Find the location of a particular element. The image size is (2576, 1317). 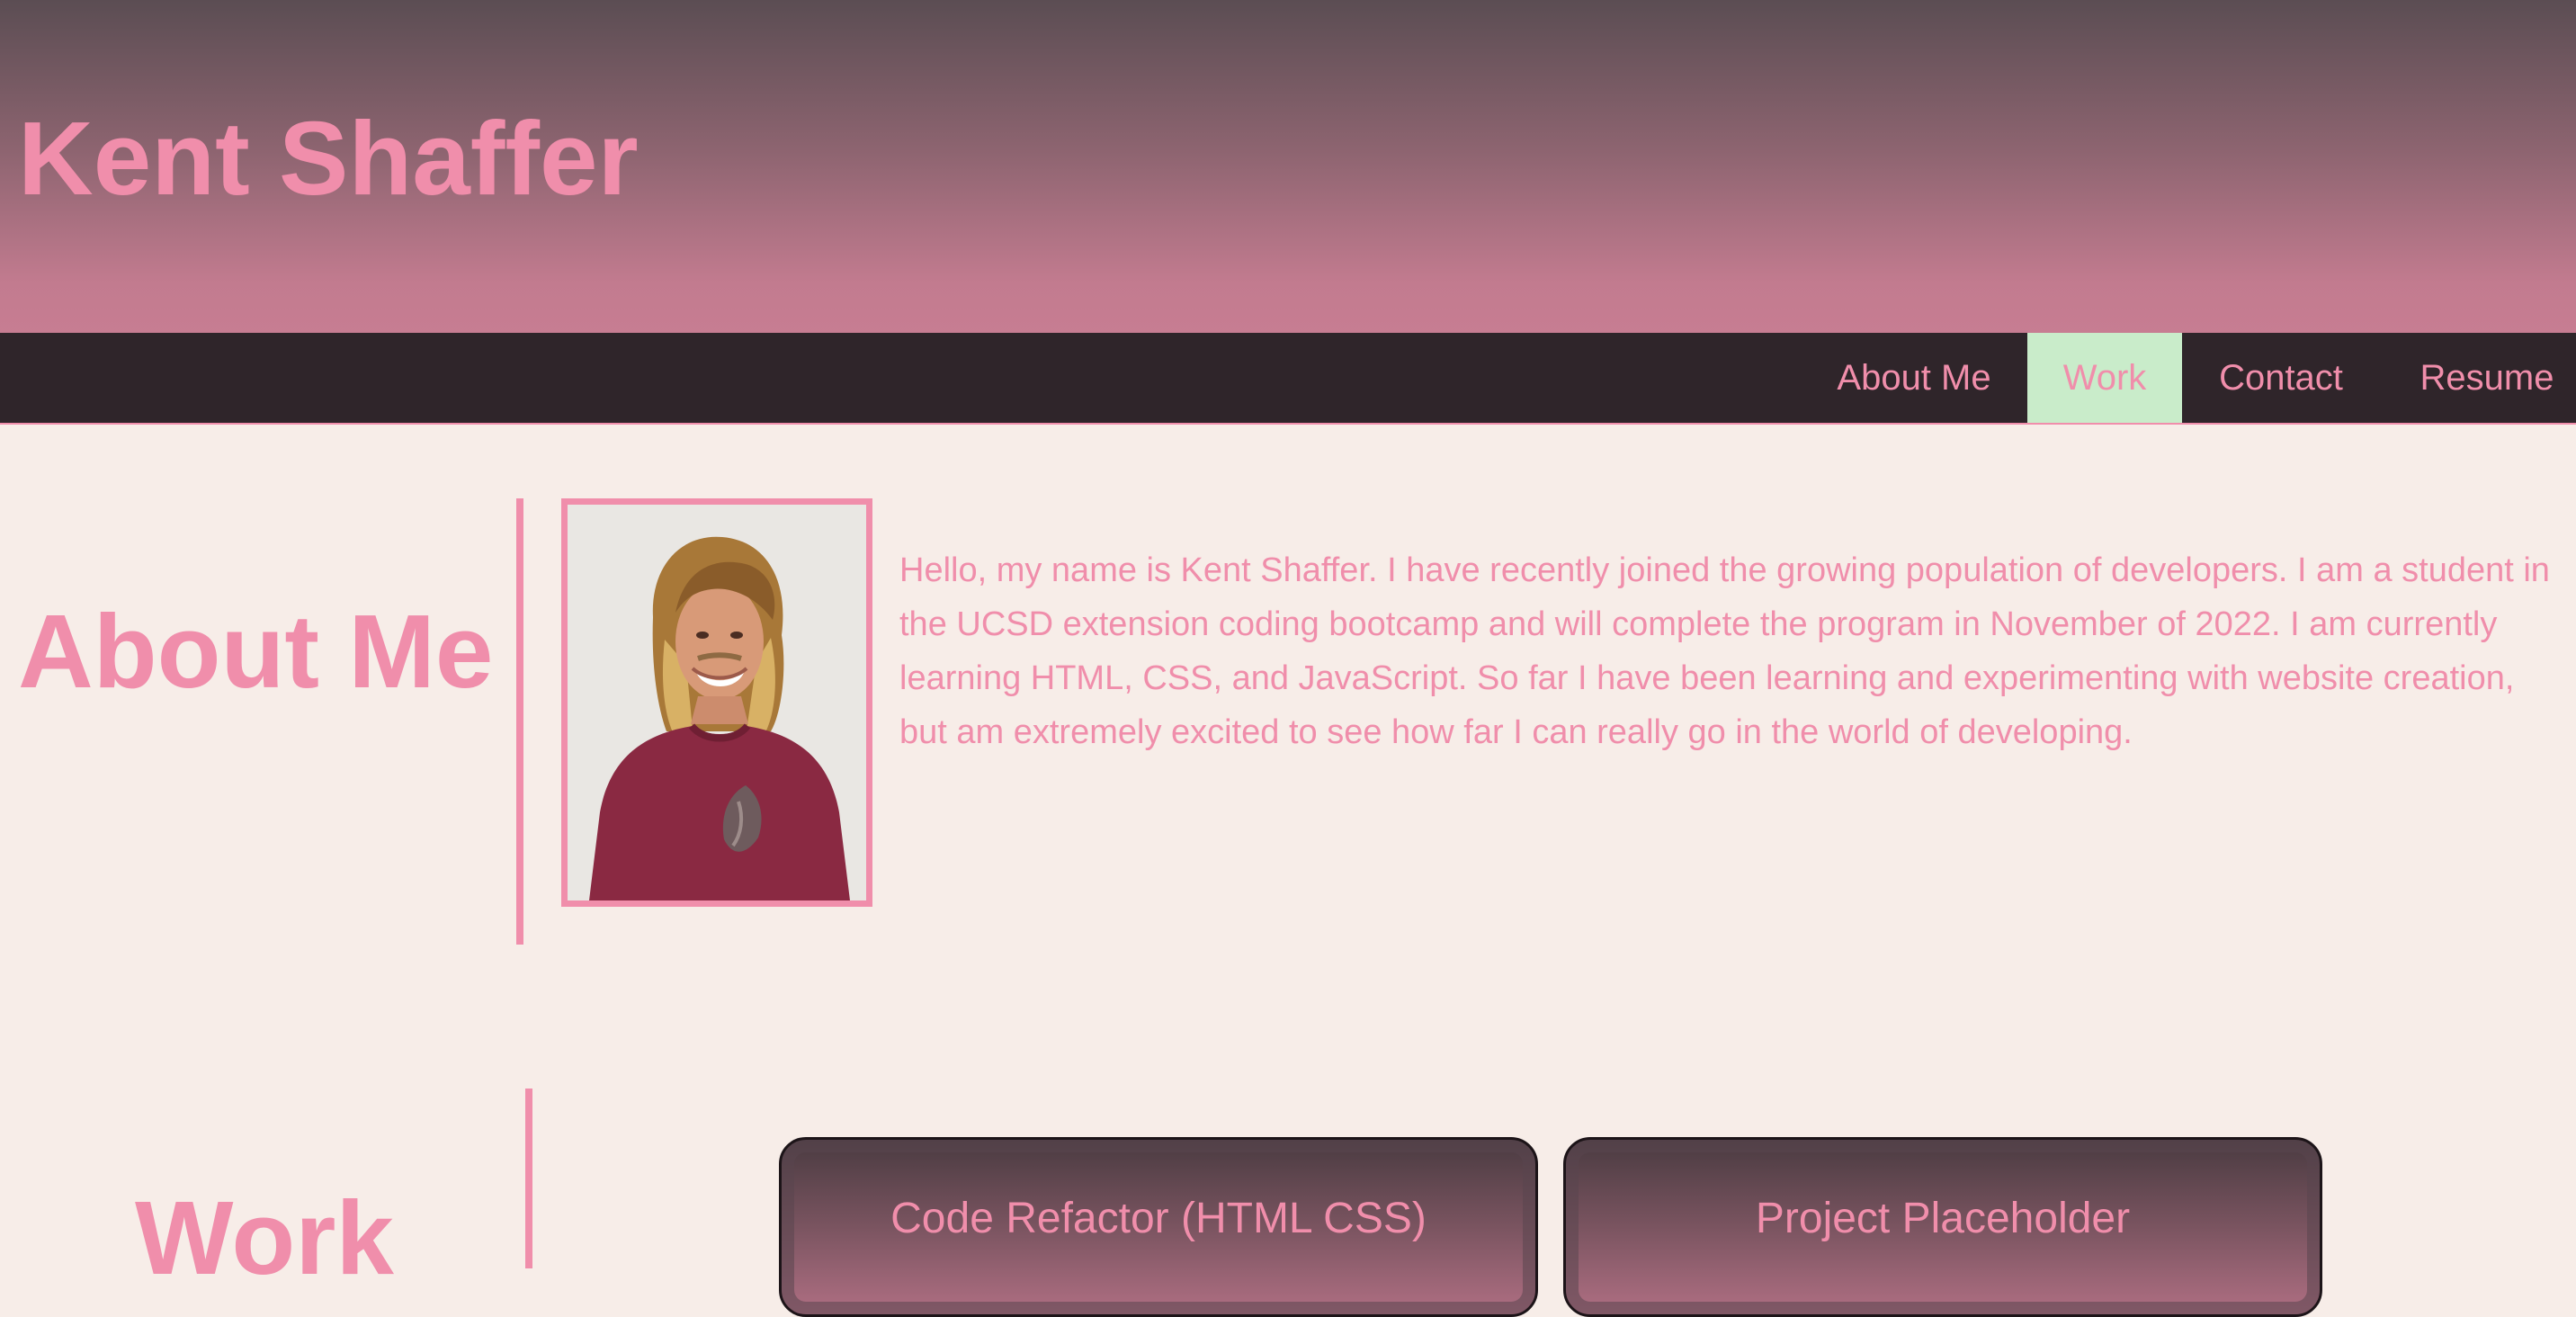

work-card-project-placeholder: Project Placeholder is located at coordinates (1942, 1227).